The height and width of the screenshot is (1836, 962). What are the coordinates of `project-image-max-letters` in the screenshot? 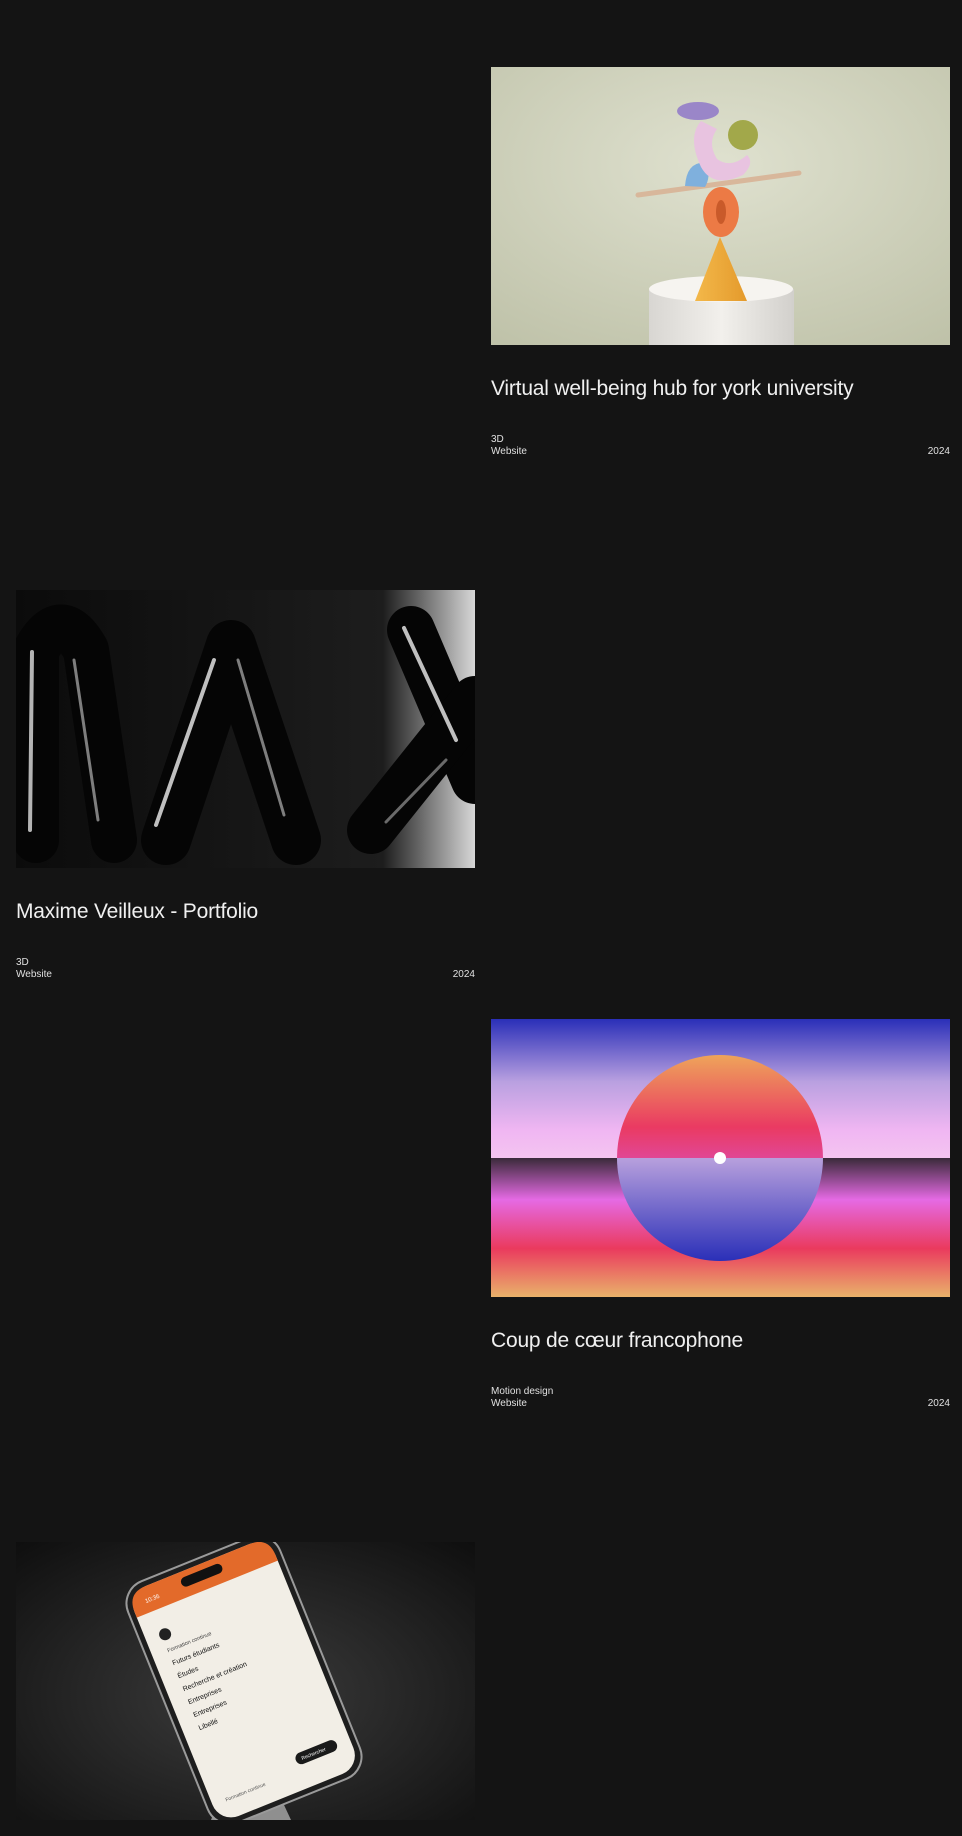 It's located at (245, 729).